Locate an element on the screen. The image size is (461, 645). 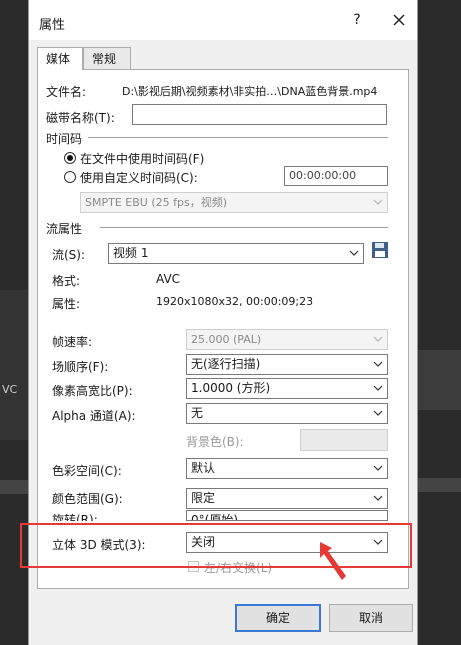
dialog-title: 属性 is located at coordinates (52, 25).